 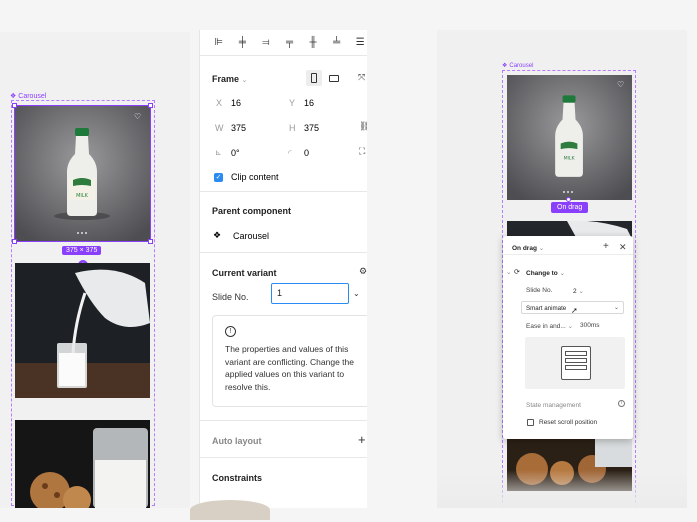 I want to click on state-management-label: State management, so click(x=553, y=405).